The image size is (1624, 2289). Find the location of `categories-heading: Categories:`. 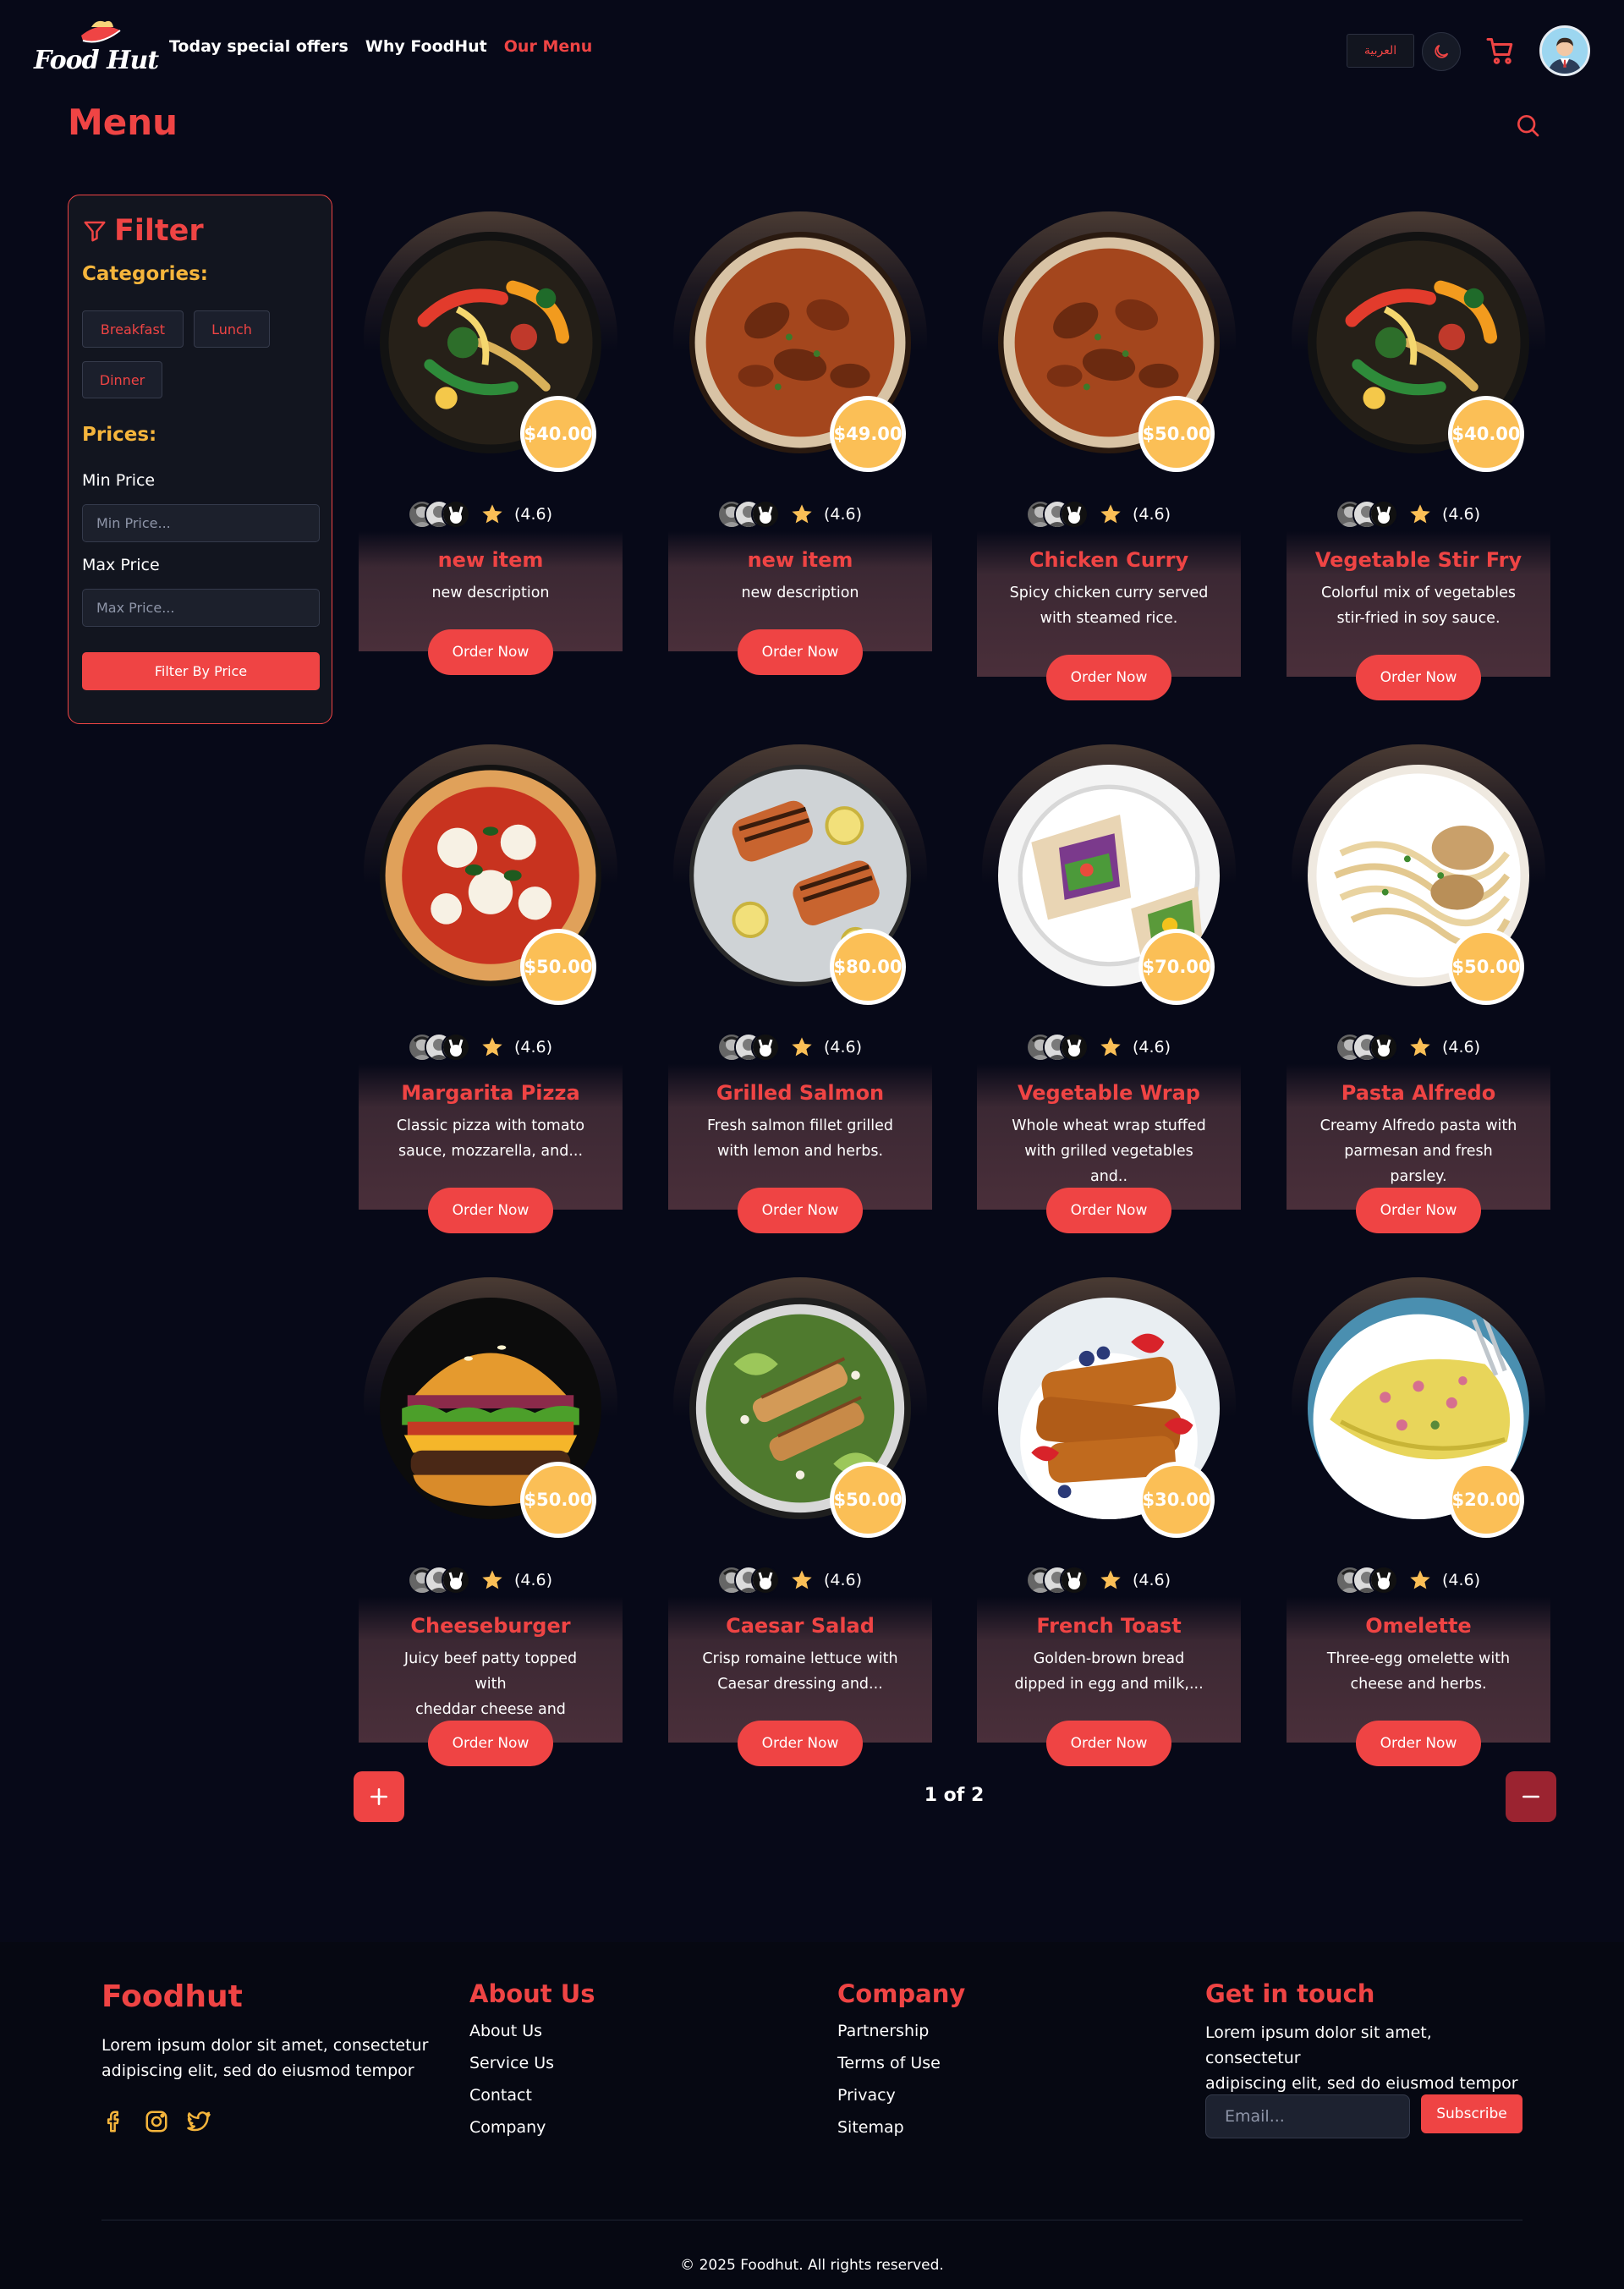

categories-heading: Categories: is located at coordinates (145, 274).